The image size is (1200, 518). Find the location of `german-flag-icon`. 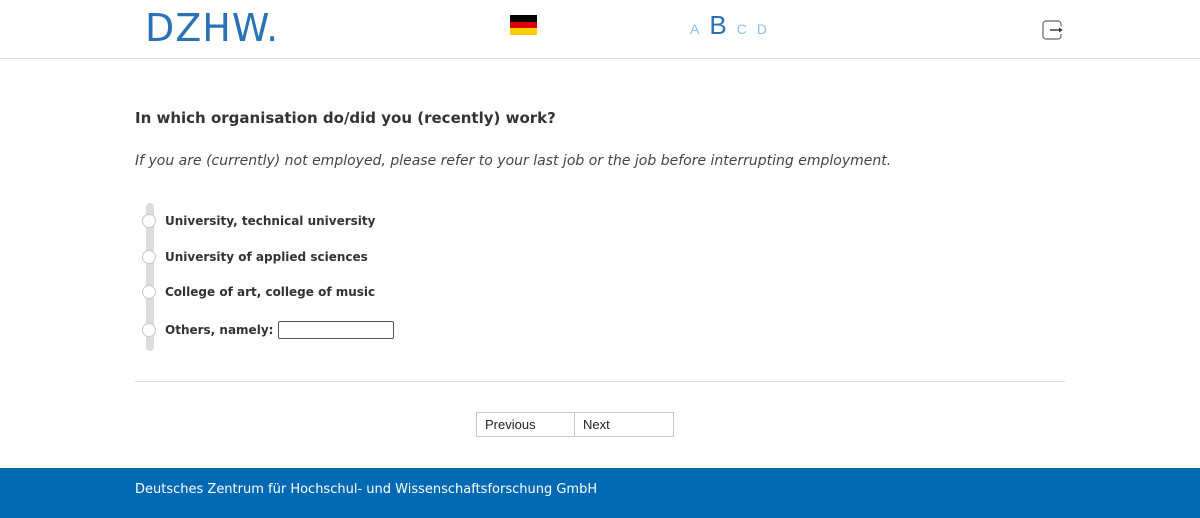

german-flag-icon is located at coordinates (523, 25).